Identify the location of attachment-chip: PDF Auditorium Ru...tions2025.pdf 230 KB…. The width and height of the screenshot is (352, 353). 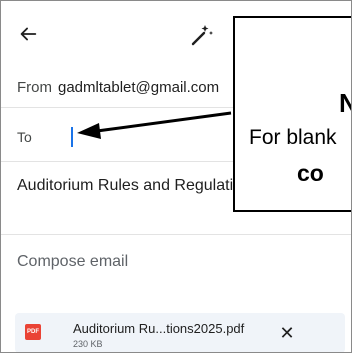
(180, 332).